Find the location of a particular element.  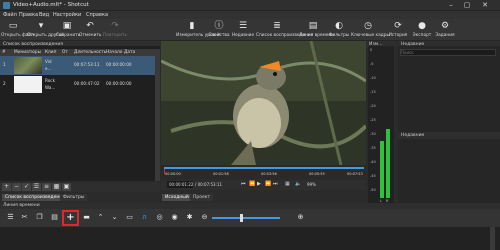

ripple-icon: ◉ is located at coordinates (174, 217).